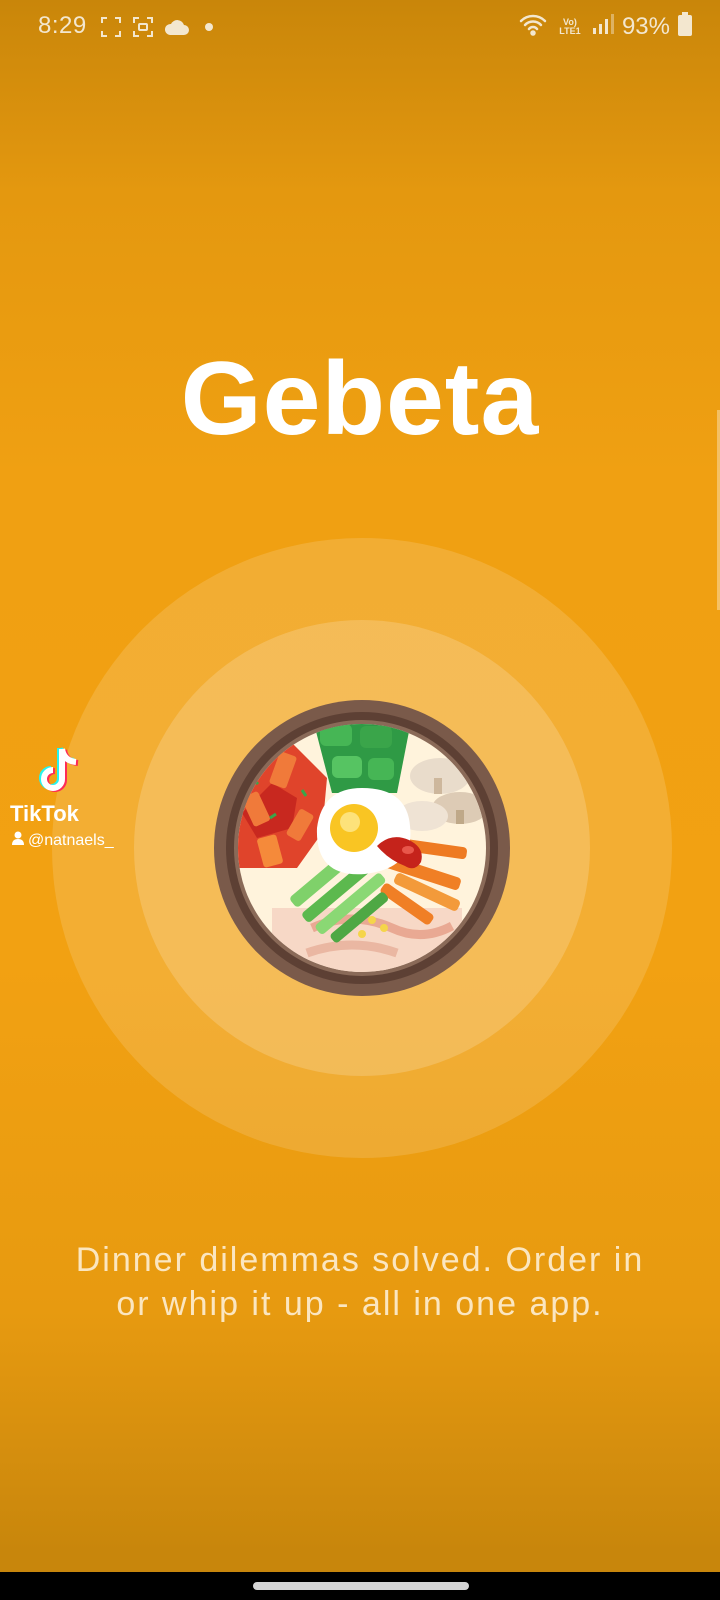  I want to click on bibimbap-bowl-icon, so click(362, 848).